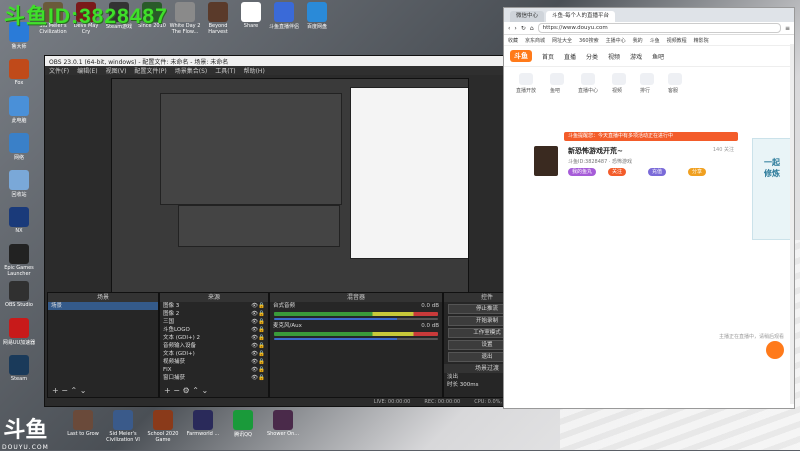 This screenshot has height=451, width=800. I want to click on category-3: 视频, so click(619, 83).